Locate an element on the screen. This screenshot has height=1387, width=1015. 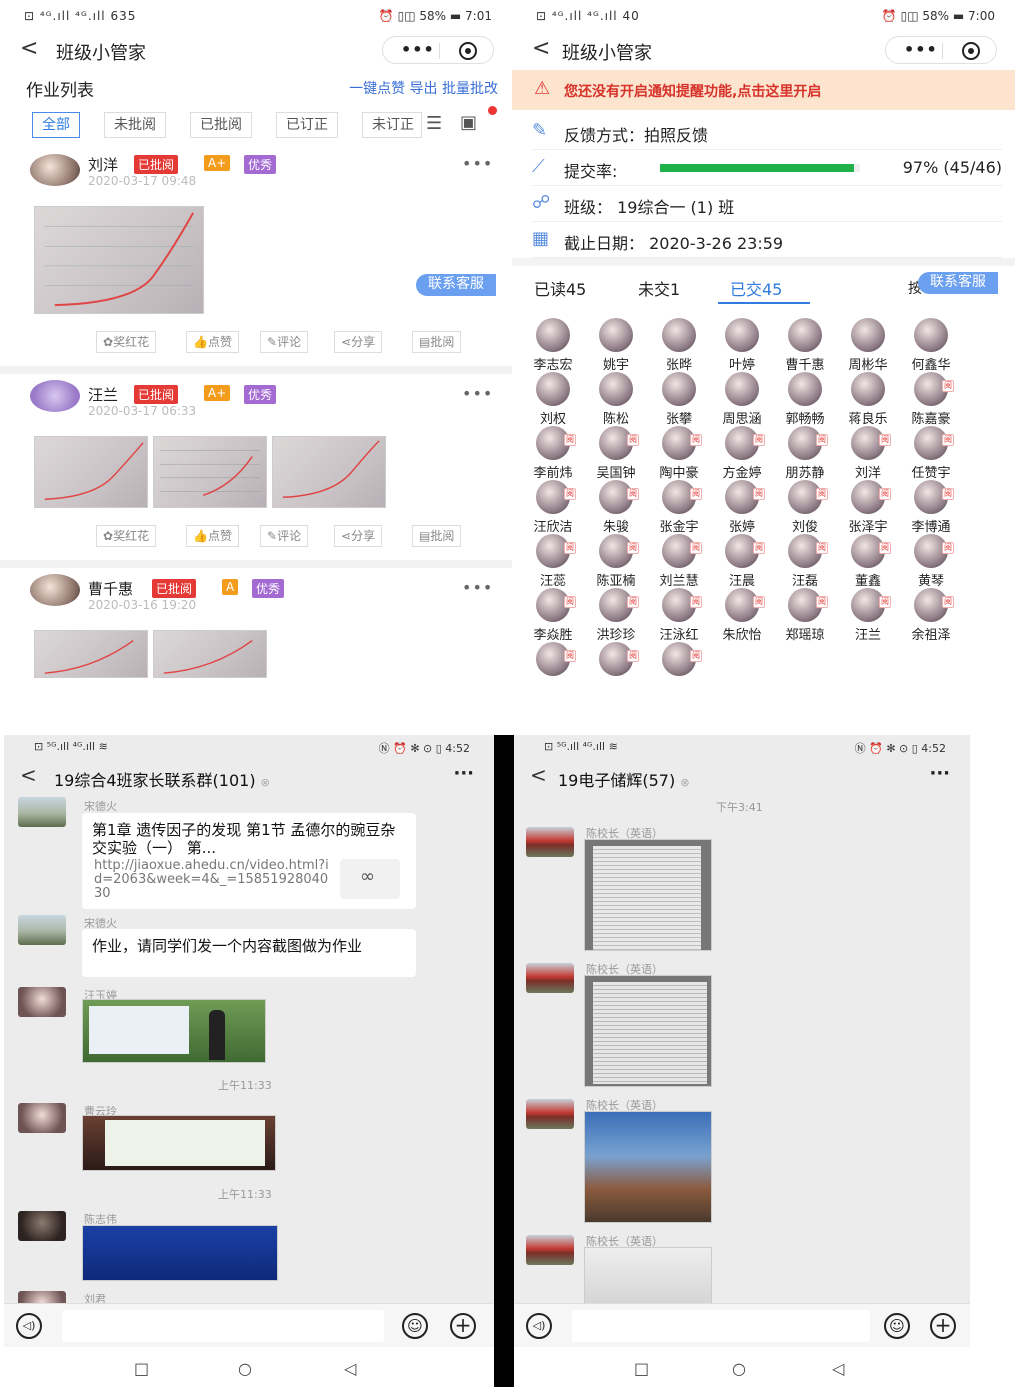
grid-icon: ▣ is located at coordinates (468, 122).